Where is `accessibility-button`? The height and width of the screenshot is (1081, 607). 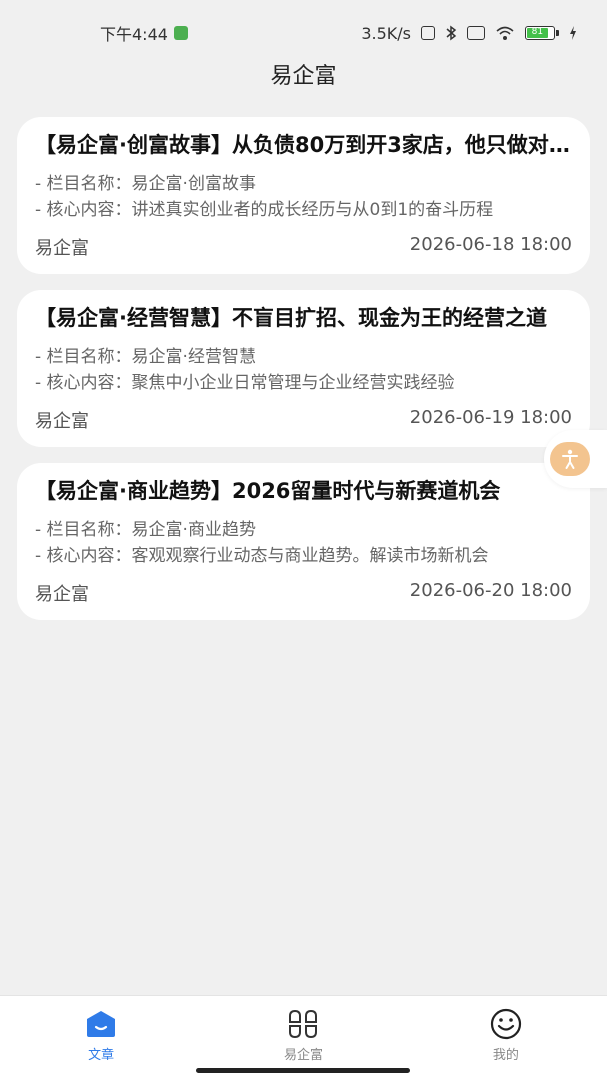 accessibility-button is located at coordinates (570, 459).